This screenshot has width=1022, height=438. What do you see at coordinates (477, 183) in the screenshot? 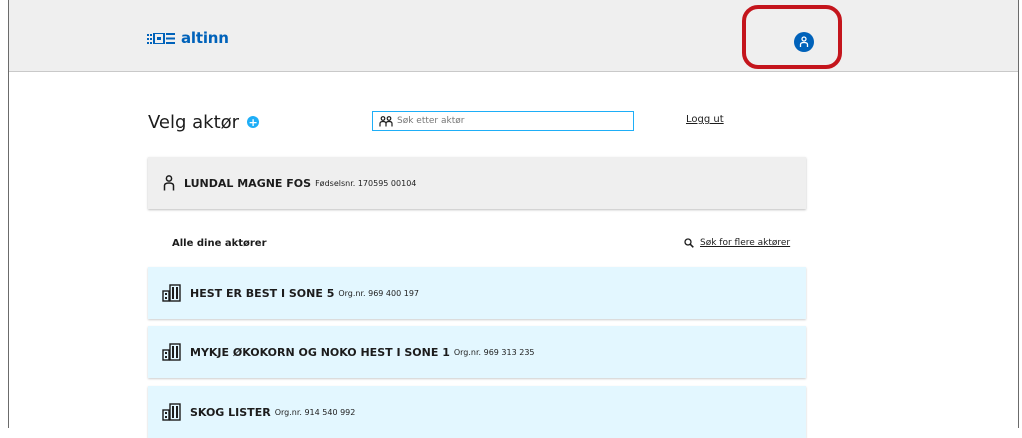
I see `current-actor-card: LUNDAL MAGNE FOS Fødselsnr. 170595 00104` at bounding box center [477, 183].